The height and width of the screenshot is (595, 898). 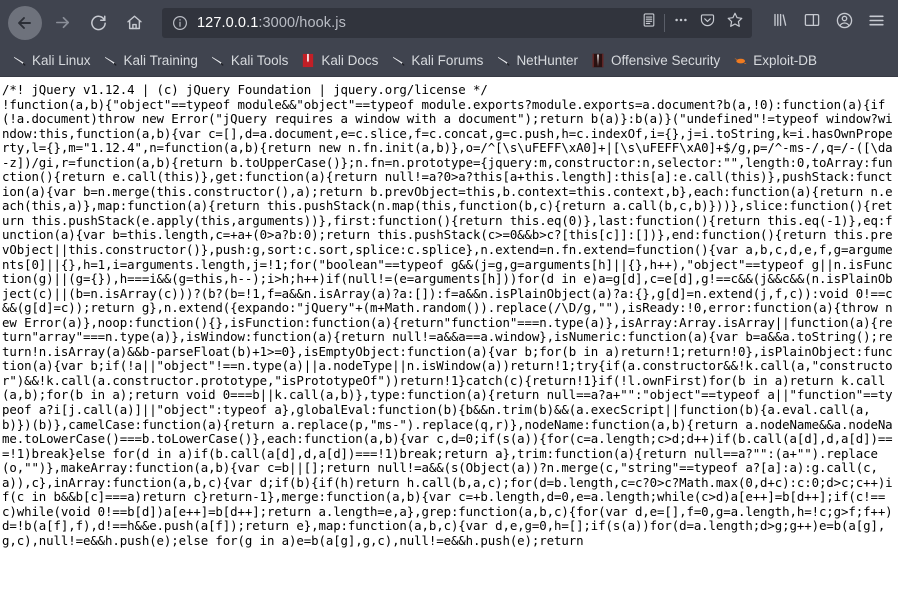 I want to click on home-button, so click(x=134, y=23).